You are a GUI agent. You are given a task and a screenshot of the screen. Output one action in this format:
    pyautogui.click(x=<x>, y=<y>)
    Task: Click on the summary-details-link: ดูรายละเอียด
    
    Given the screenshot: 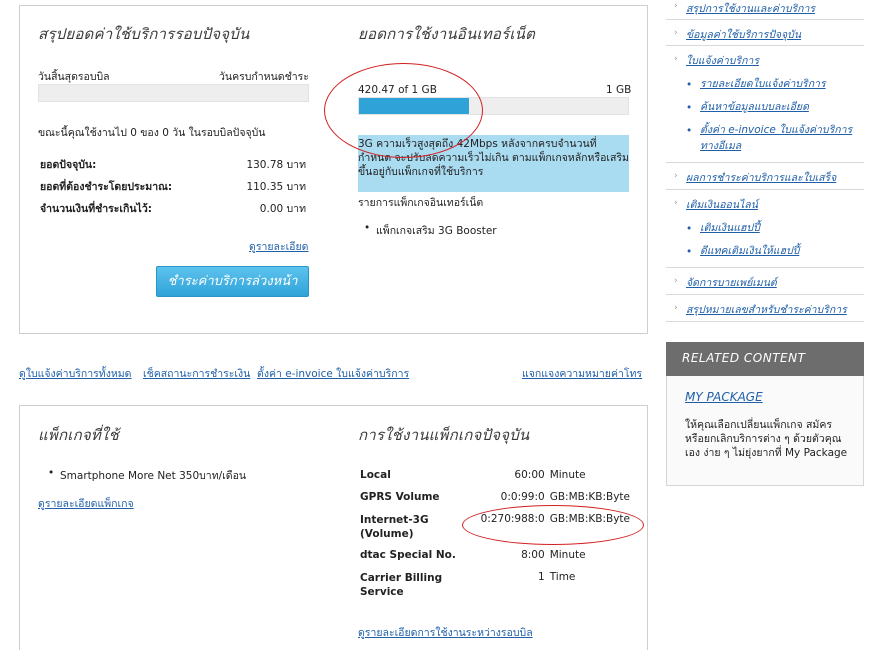 What is the action you would take?
    pyautogui.click(x=278, y=246)
    